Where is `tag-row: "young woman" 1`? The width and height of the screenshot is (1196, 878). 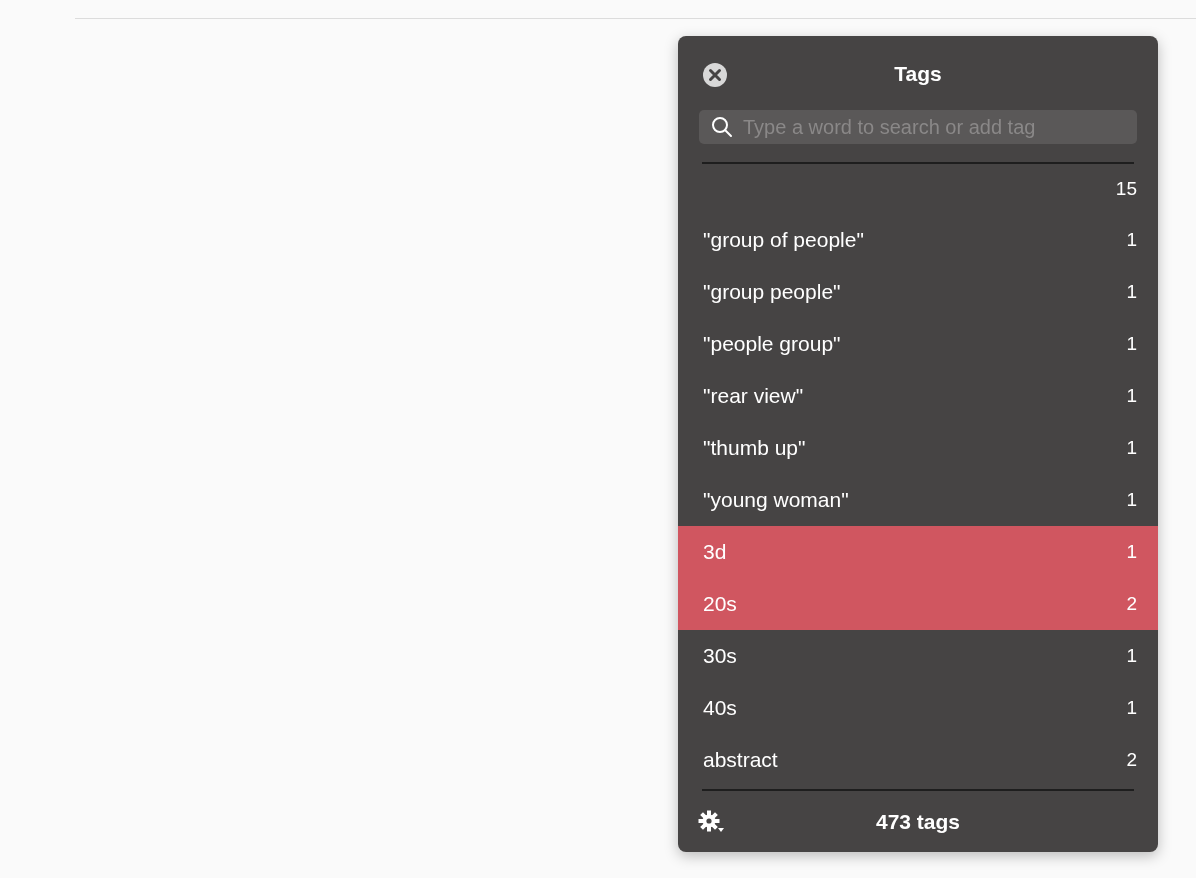
tag-row: "young woman" 1 is located at coordinates (918, 500).